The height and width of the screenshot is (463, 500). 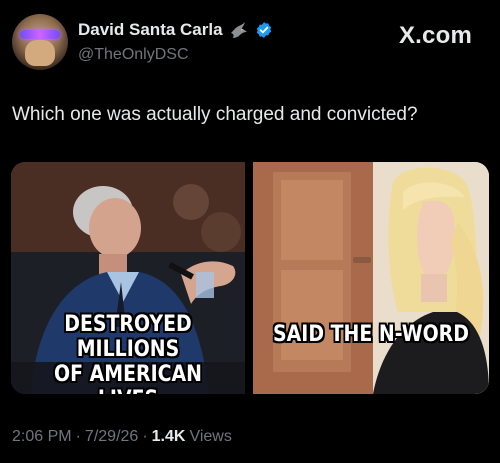 What do you see at coordinates (371, 334) in the screenshot?
I see `right-caption: SAID THE N-WORD` at bounding box center [371, 334].